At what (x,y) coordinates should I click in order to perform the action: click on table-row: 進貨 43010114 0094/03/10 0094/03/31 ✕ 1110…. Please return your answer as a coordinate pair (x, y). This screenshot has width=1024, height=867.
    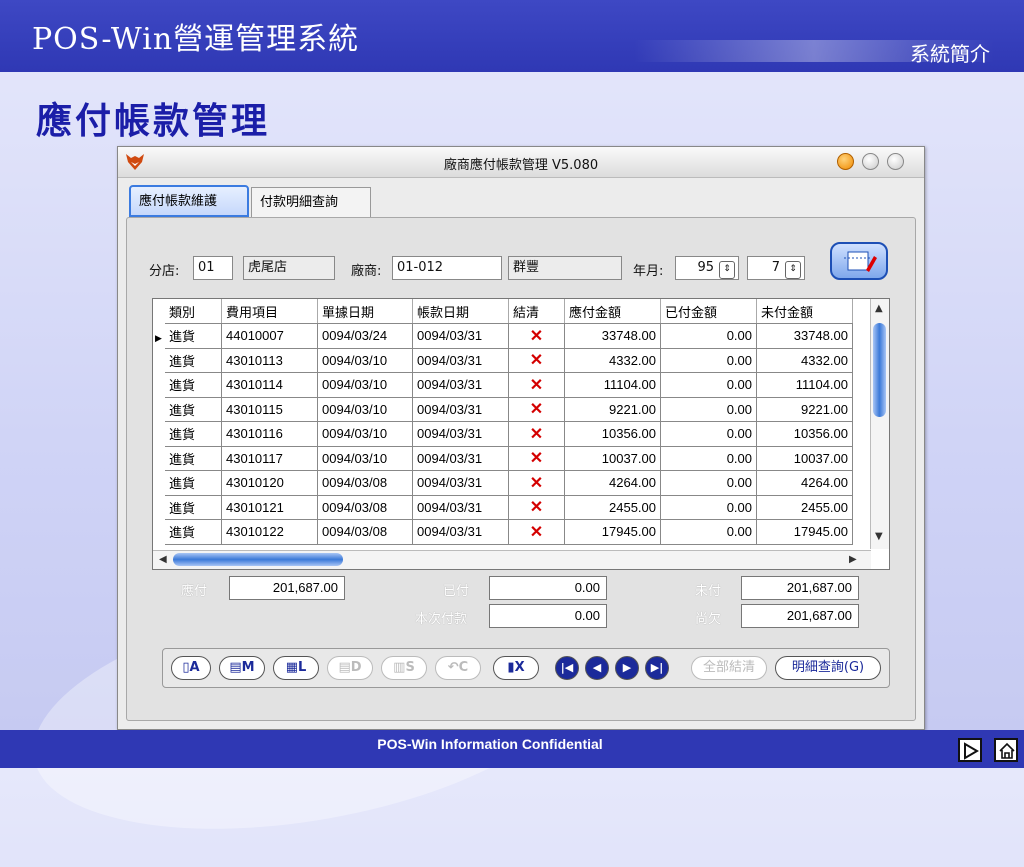
    Looking at the image, I should click on (509, 385).